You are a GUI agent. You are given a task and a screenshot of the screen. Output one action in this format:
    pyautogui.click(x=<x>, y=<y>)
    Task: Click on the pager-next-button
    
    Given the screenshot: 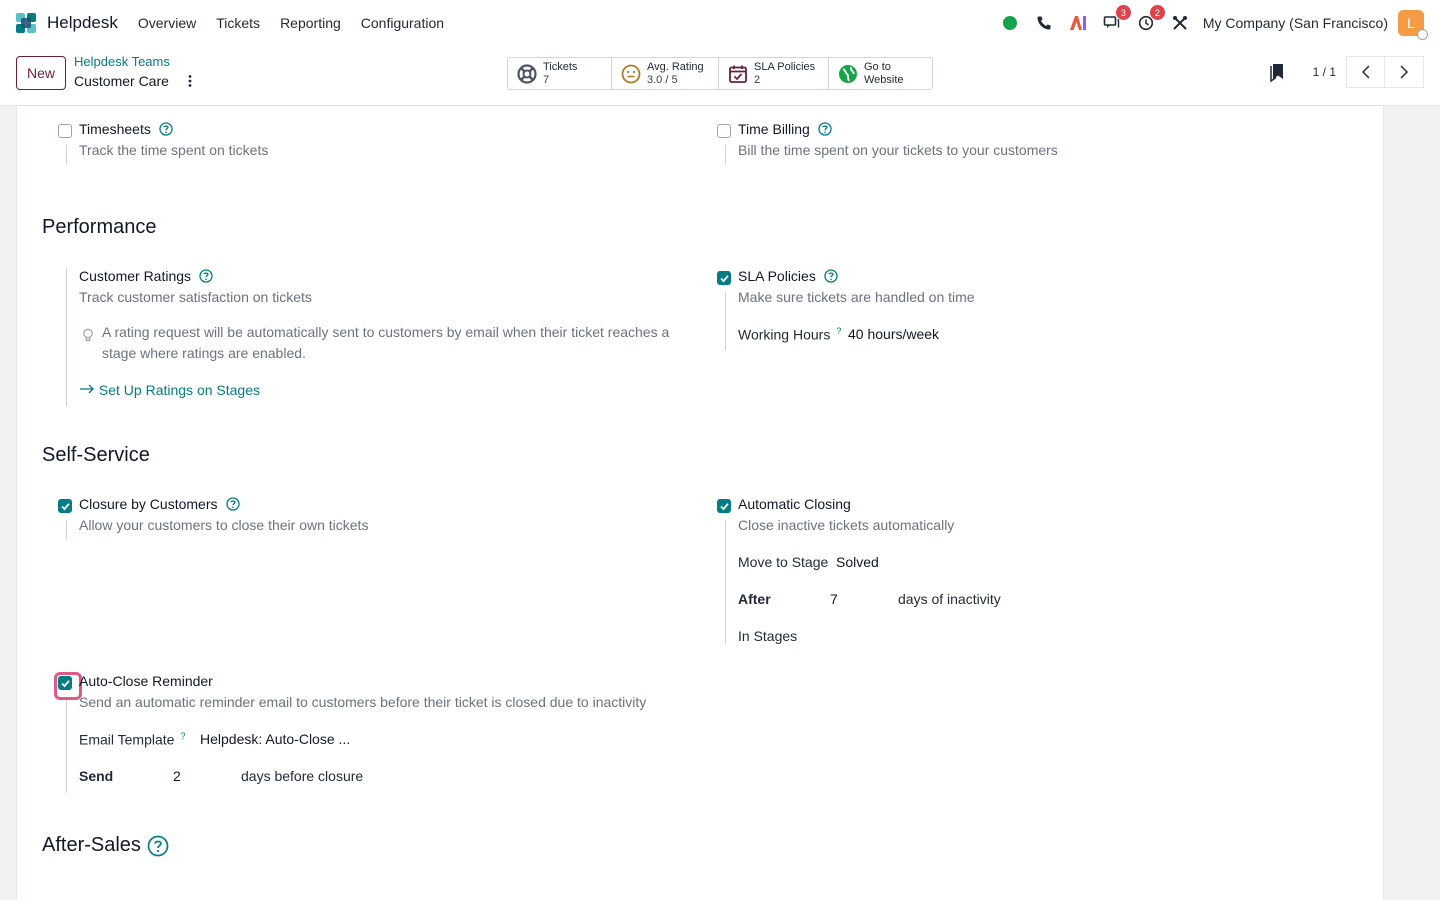 What is the action you would take?
    pyautogui.click(x=1404, y=72)
    